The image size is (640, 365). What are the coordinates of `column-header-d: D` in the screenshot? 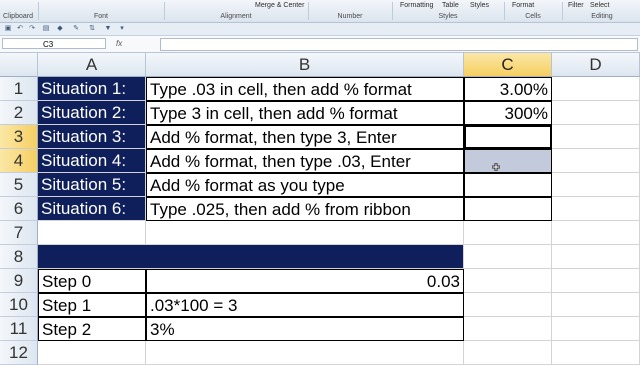 It's located at (596, 65).